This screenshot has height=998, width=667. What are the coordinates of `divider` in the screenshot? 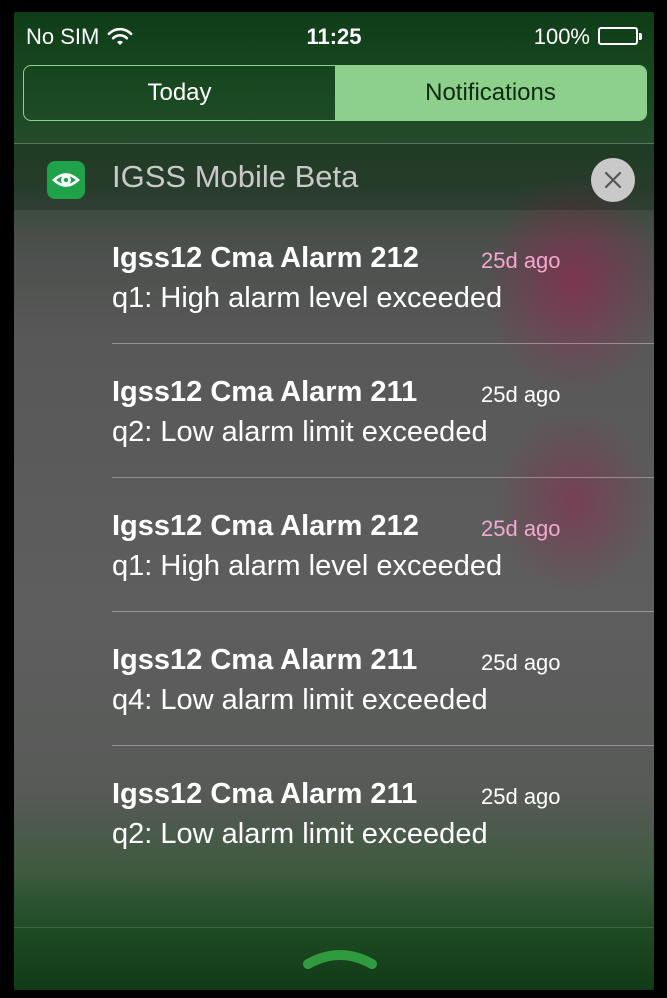 It's located at (334, 927).